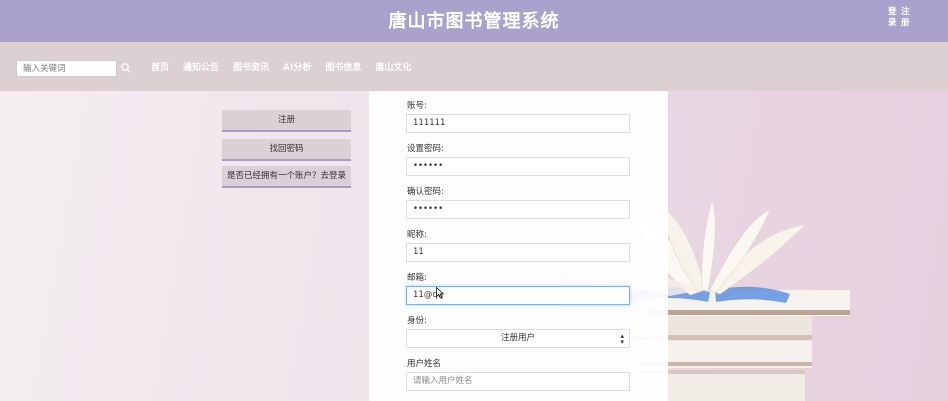  I want to click on nav-menu: 首页 通知公告 图书资讯 AI分析 图书信息 唐山文化, so click(288, 66).